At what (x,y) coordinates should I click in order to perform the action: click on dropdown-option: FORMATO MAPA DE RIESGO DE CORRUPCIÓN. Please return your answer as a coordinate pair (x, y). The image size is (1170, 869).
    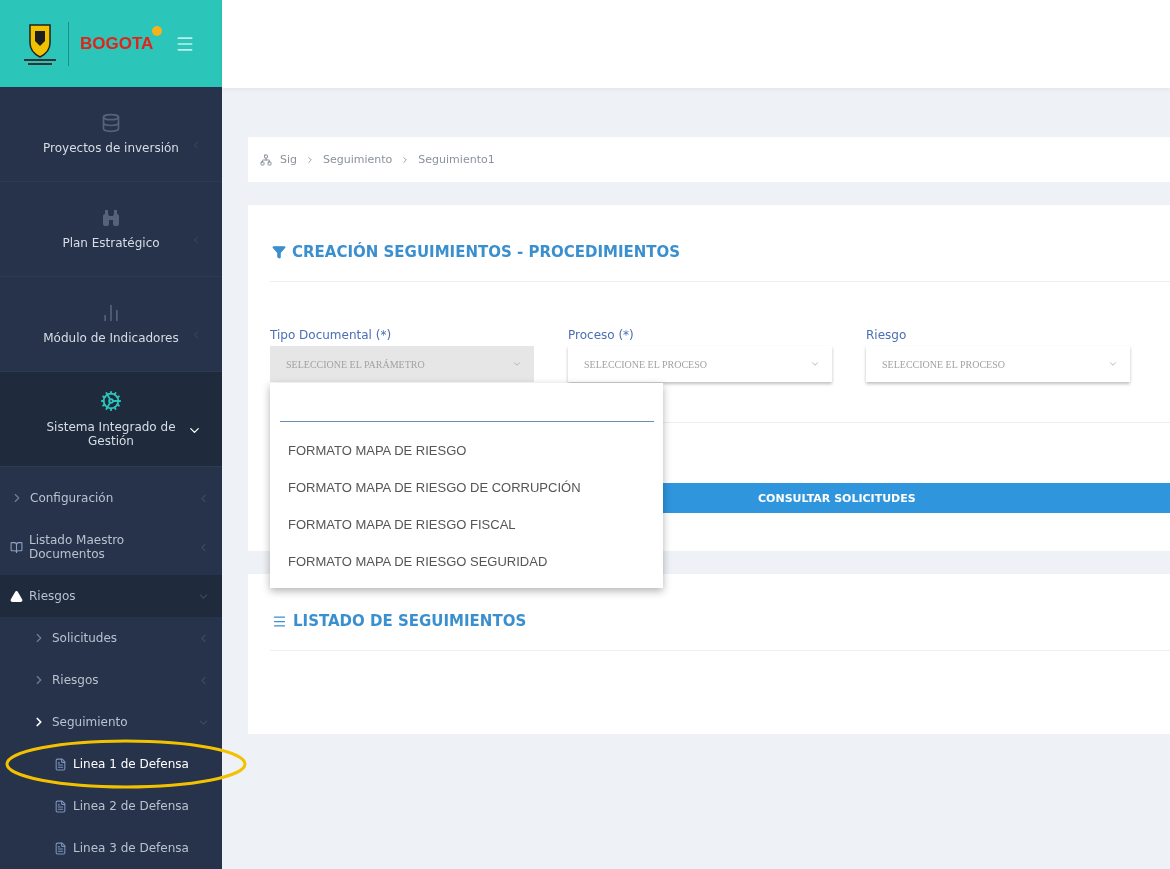
    Looking at the image, I should click on (466, 487).